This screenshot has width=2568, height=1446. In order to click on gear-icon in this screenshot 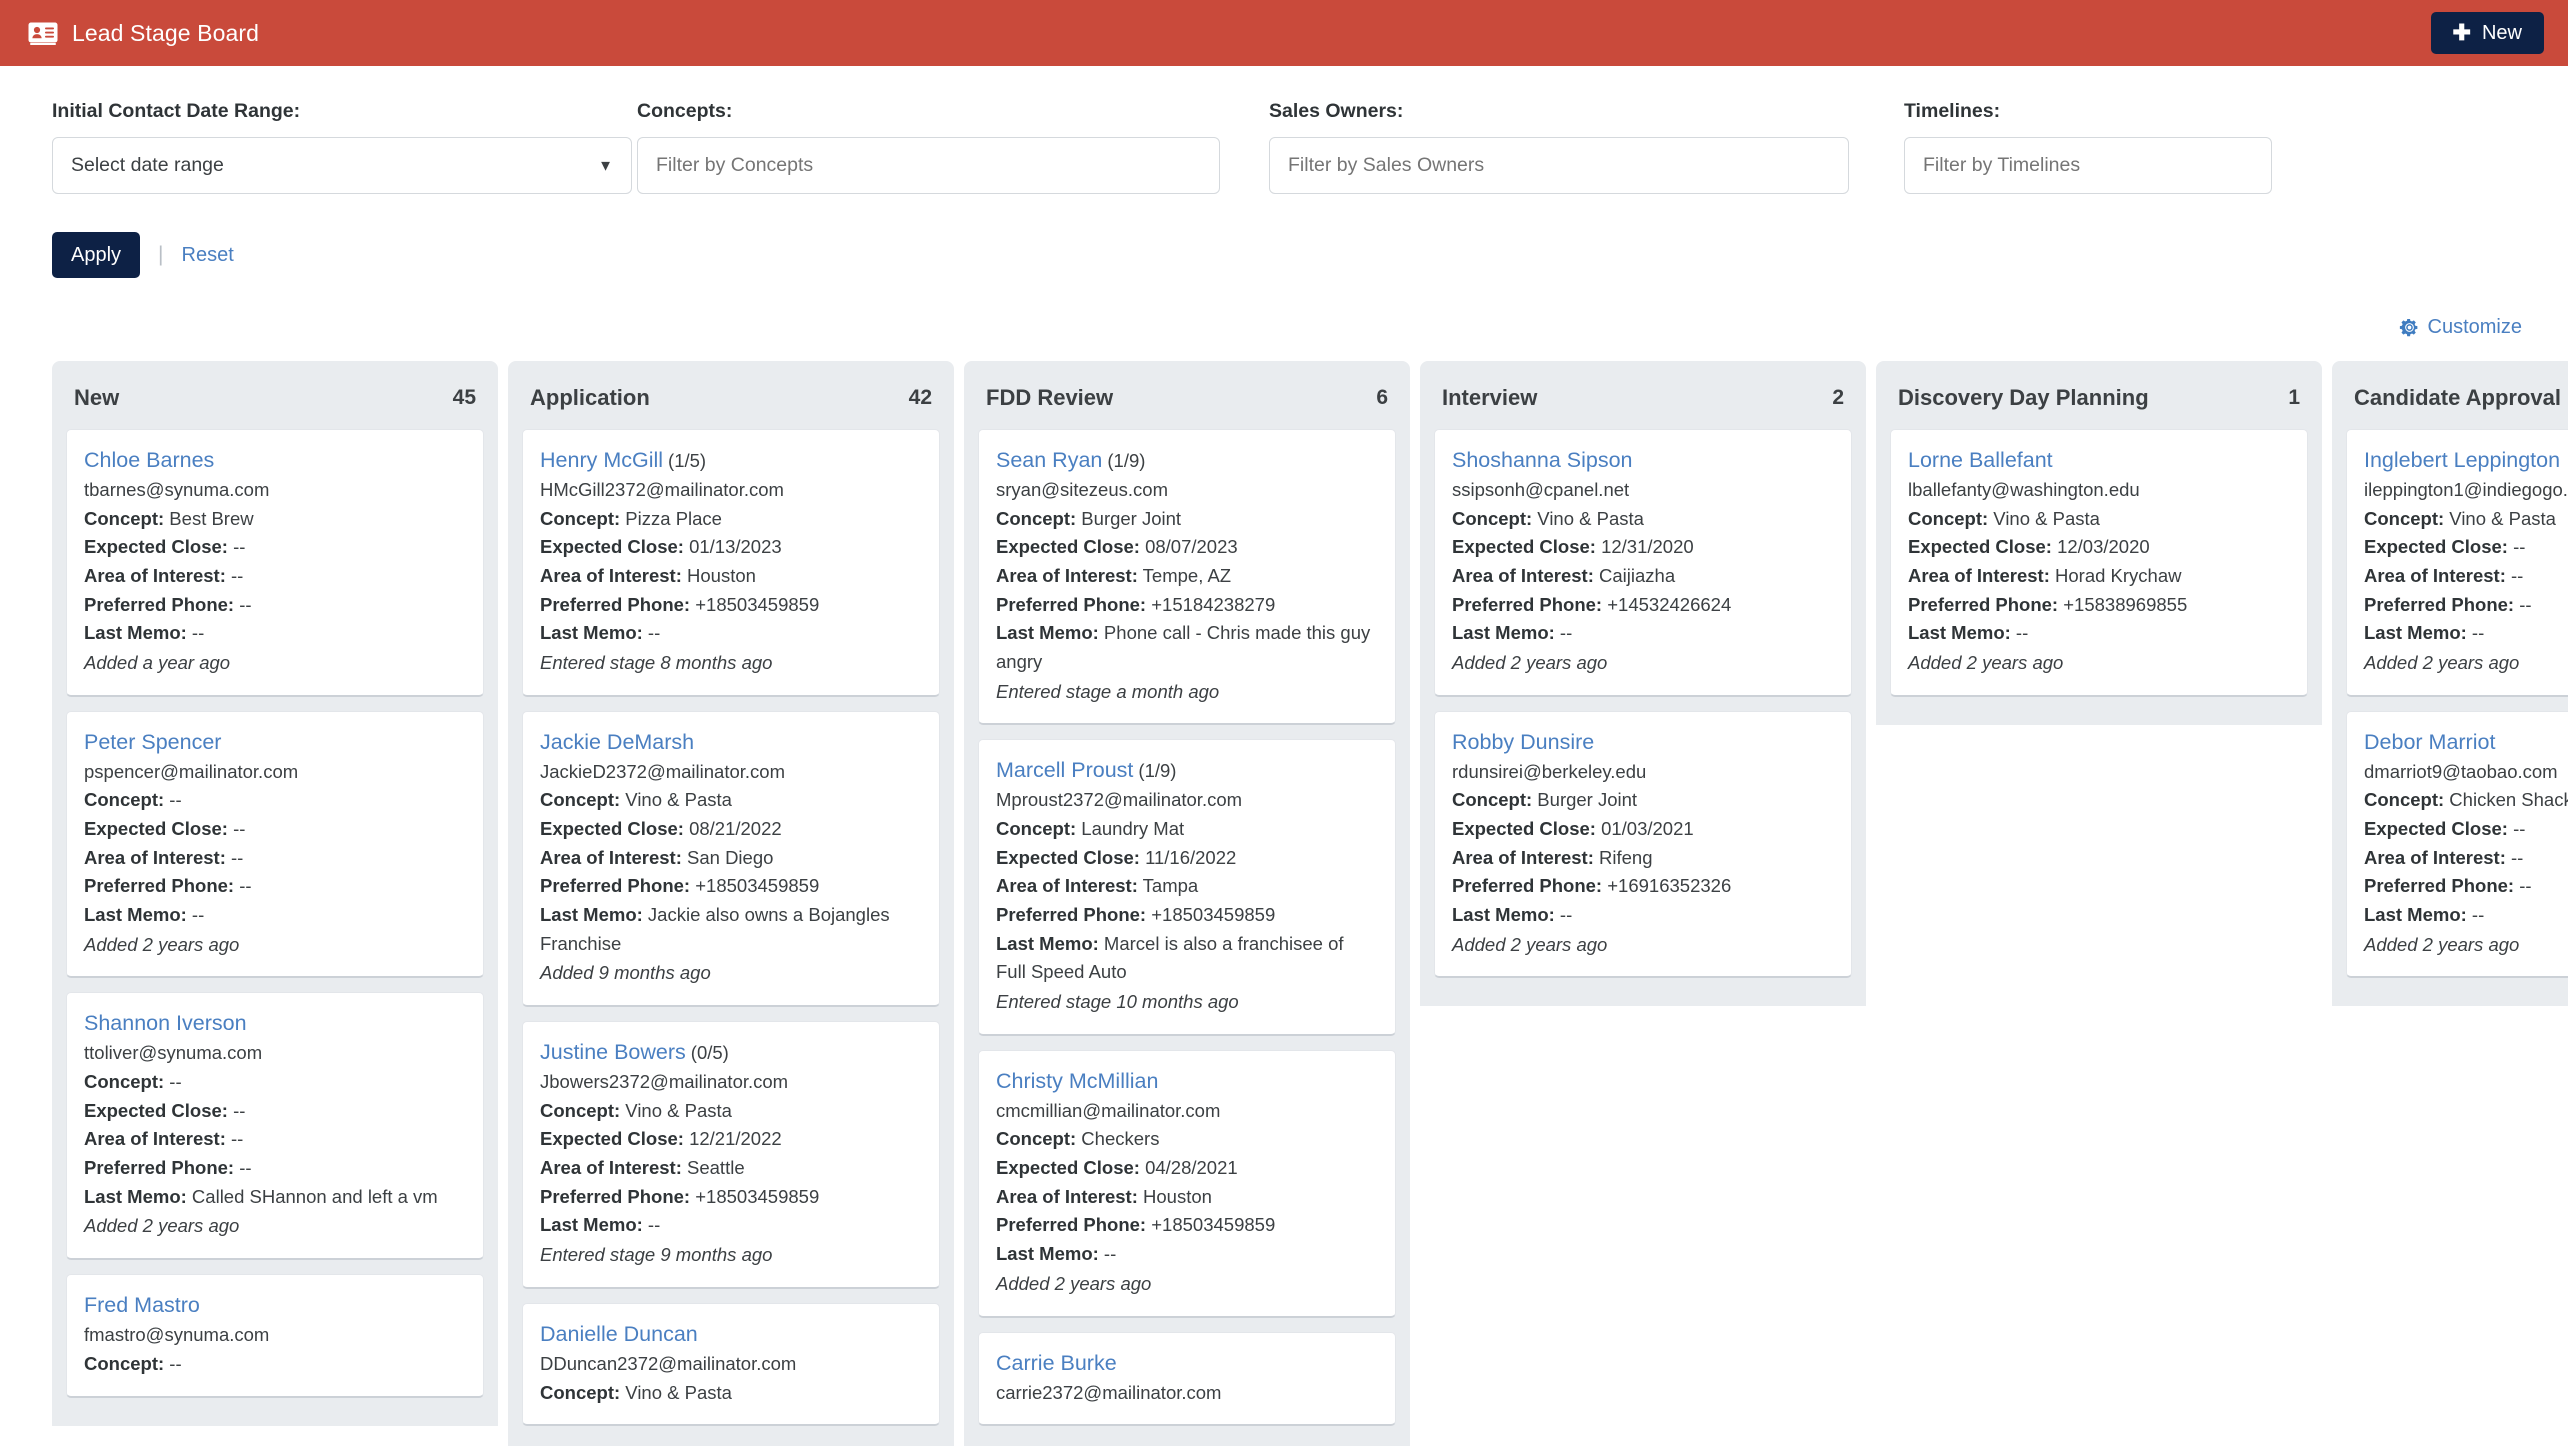, I will do `click(2409, 327)`.